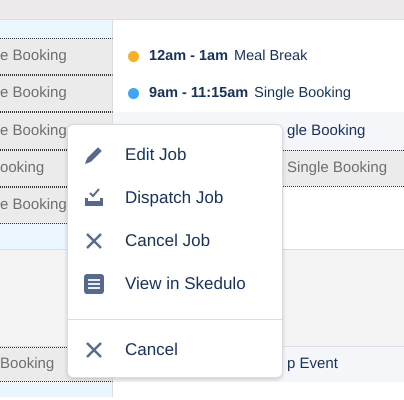 This screenshot has height=400, width=404. Describe the element at coordinates (174, 197) in the screenshot. I see `menu-item-label: Dispatch Job` at that location.